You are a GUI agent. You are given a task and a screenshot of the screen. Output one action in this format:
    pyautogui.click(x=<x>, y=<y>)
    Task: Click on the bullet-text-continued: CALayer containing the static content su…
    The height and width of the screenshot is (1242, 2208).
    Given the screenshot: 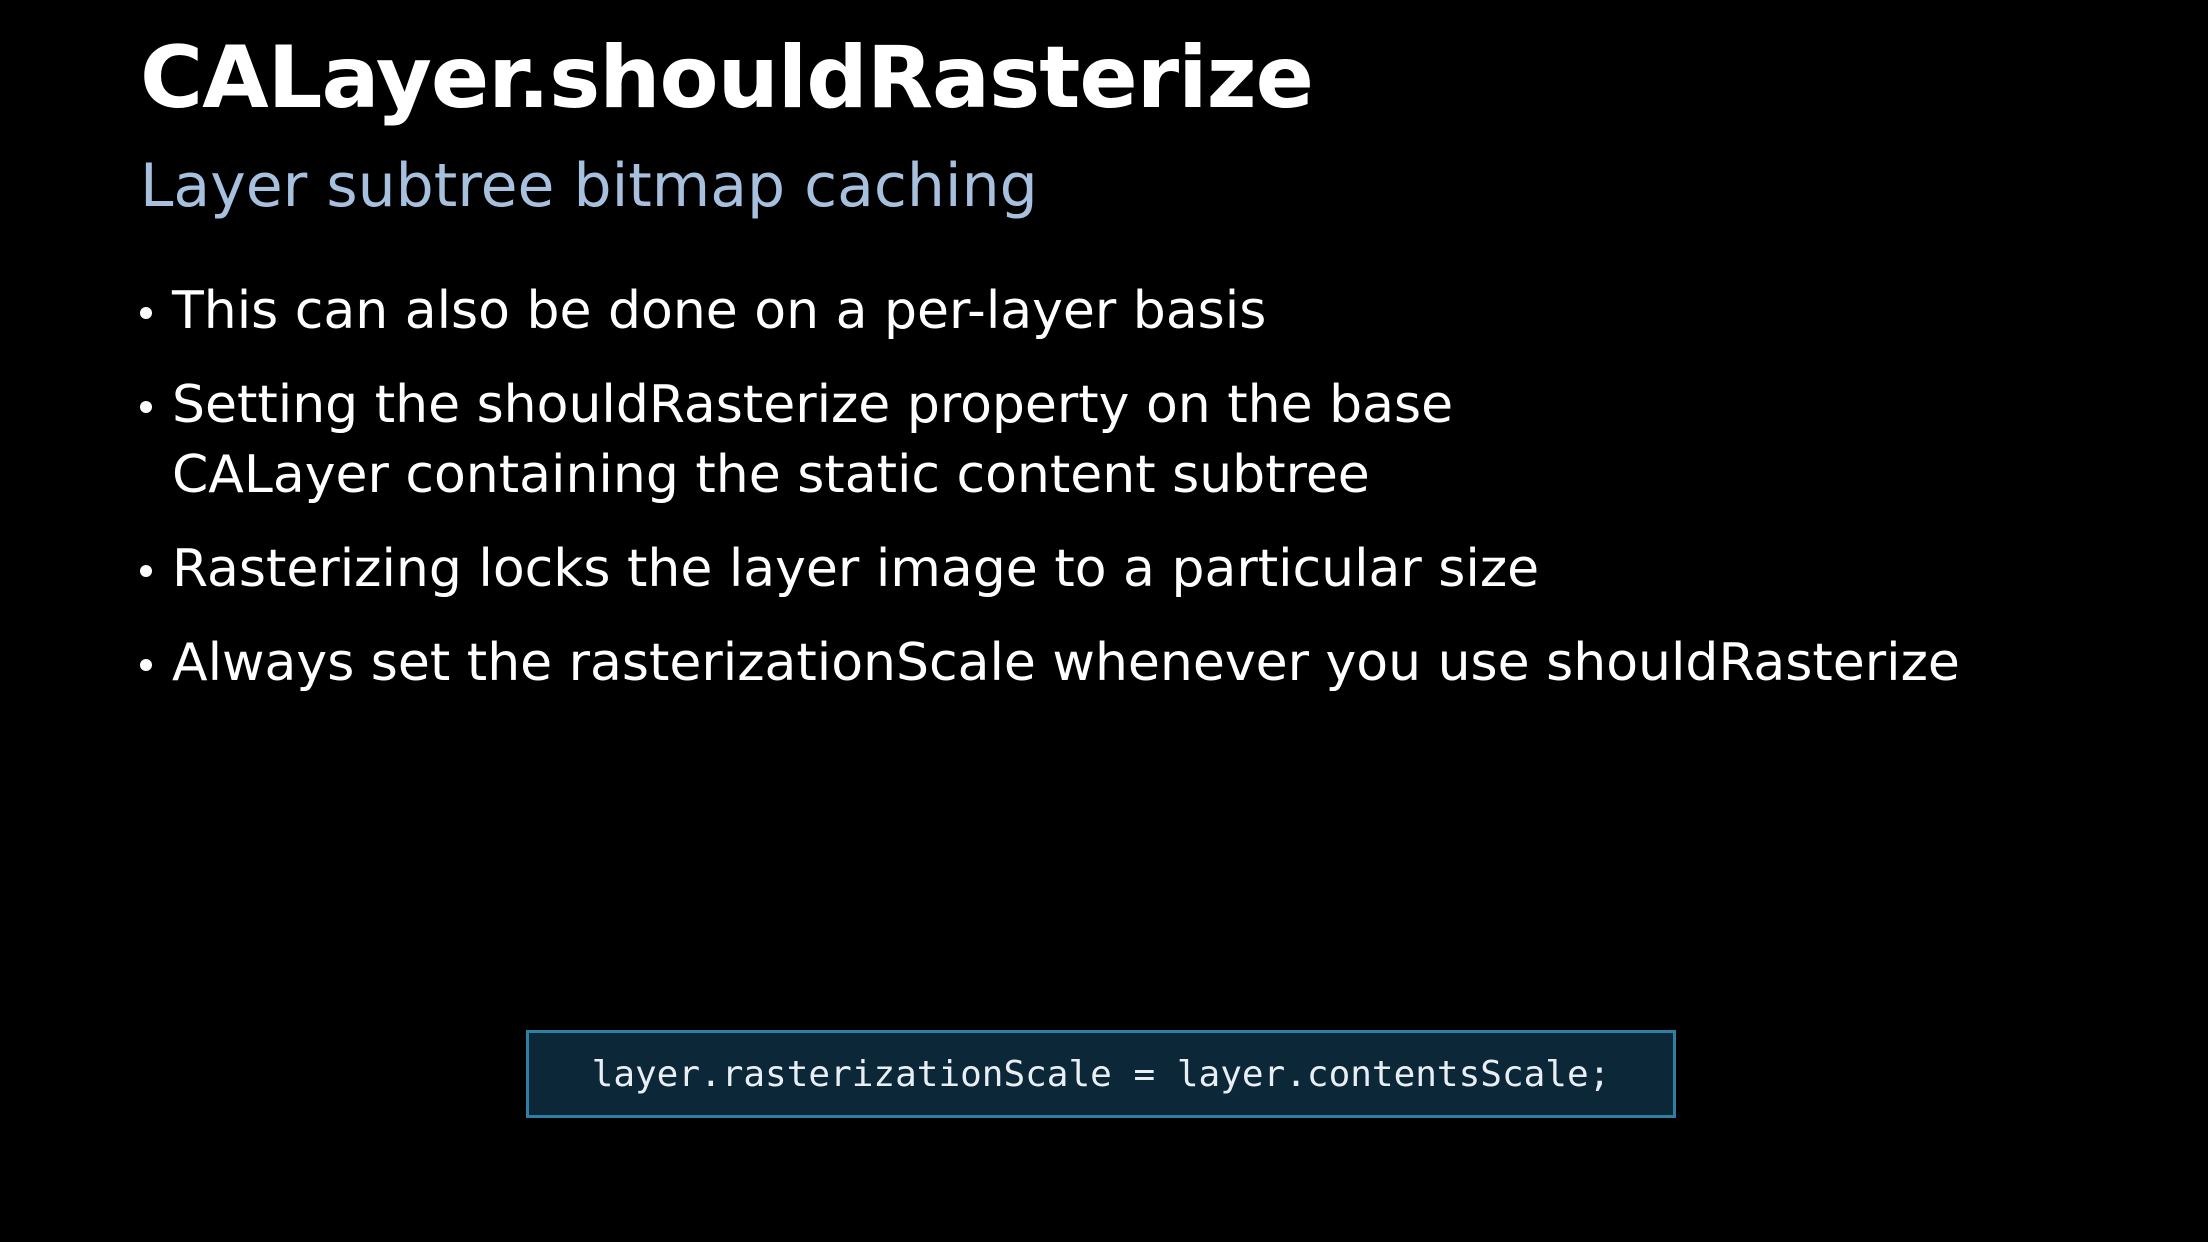 What is the action you would take?
    pyautogui.click(x=771, y=475)
    